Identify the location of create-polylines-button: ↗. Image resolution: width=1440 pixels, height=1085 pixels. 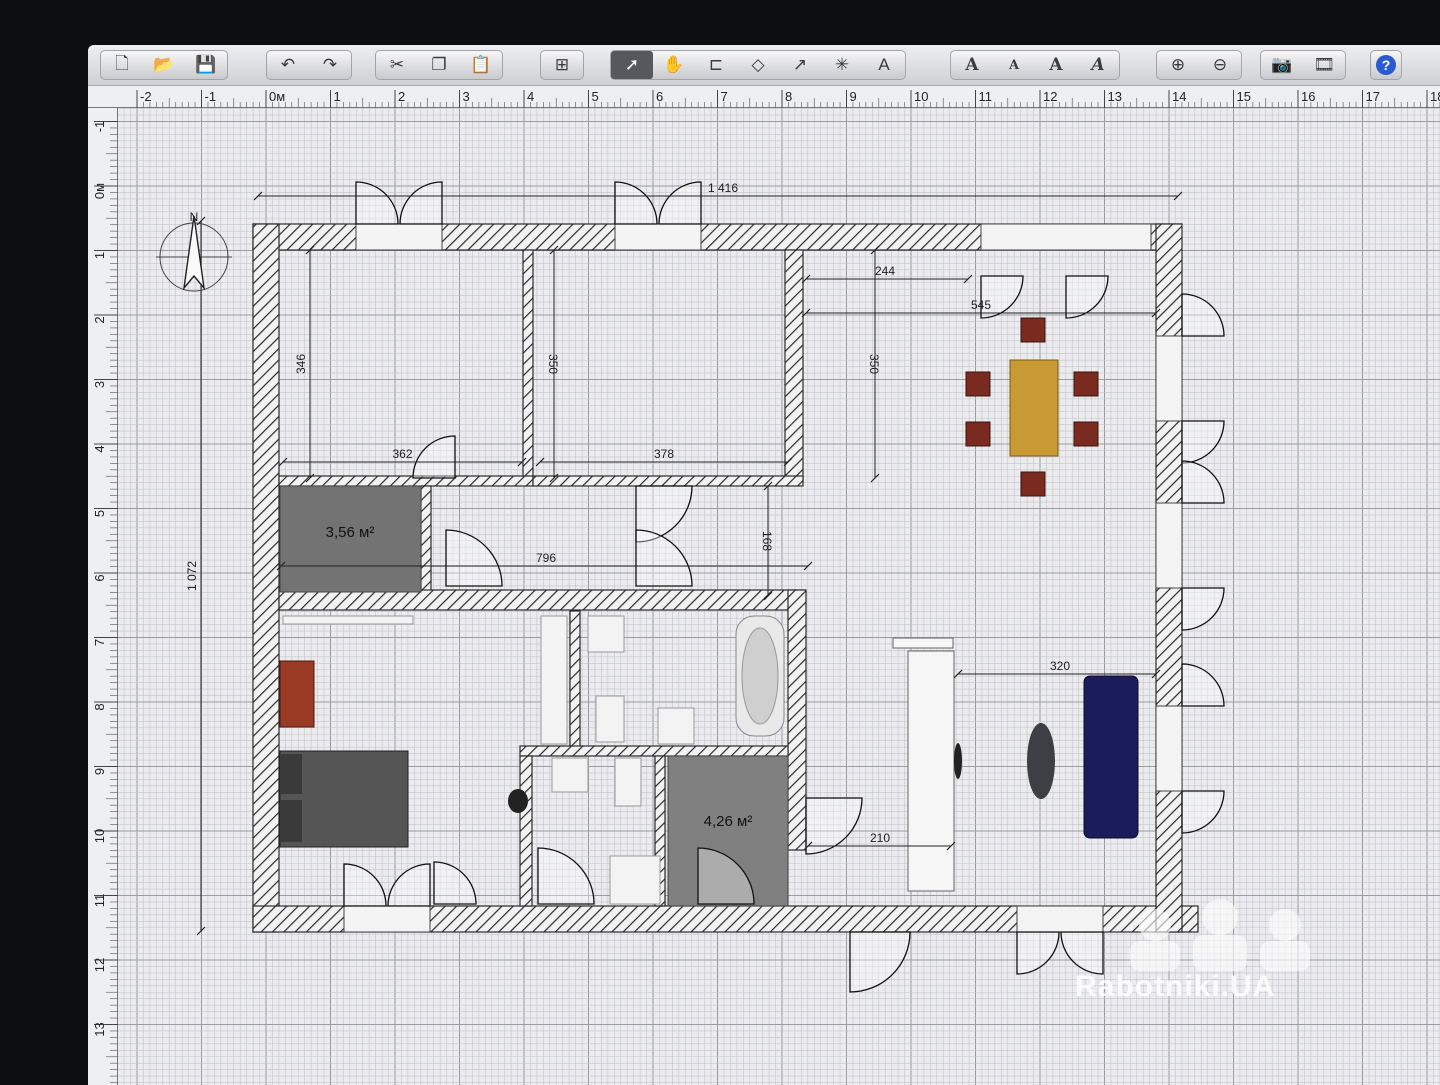
(800, 65).